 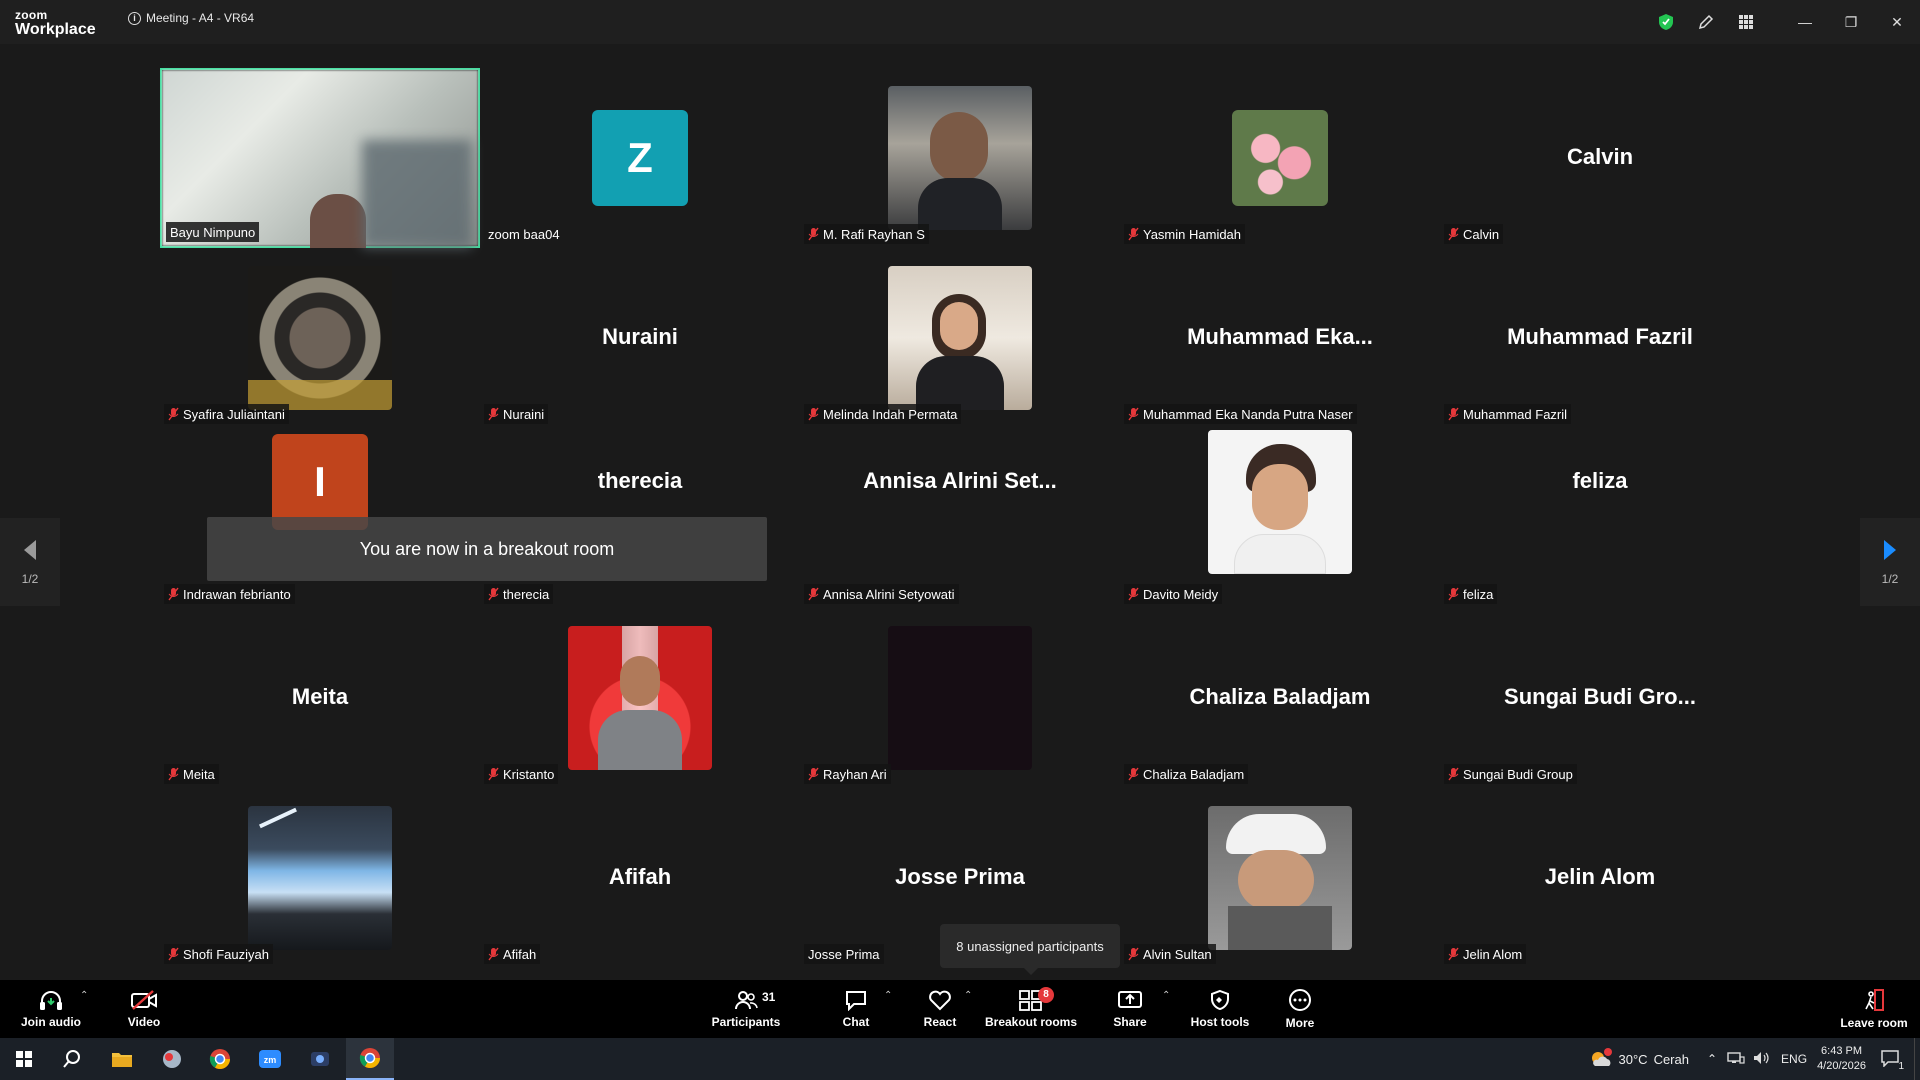 What do you see at coordinates (1600, 518) in the screenshot?
I see `participant-tile: feliza feliza` at bounding box center [1600, 518].